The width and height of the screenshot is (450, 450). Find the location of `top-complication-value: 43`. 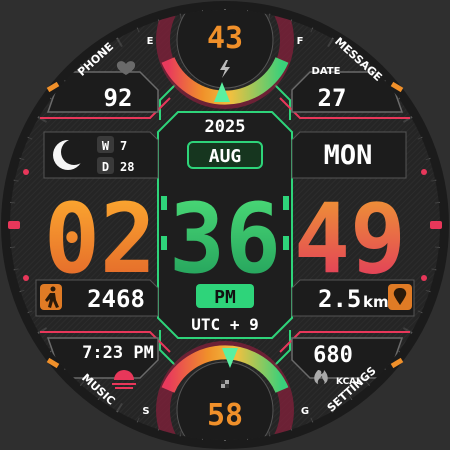

top-complication-value: 43 is located at coordinates (225, 38).